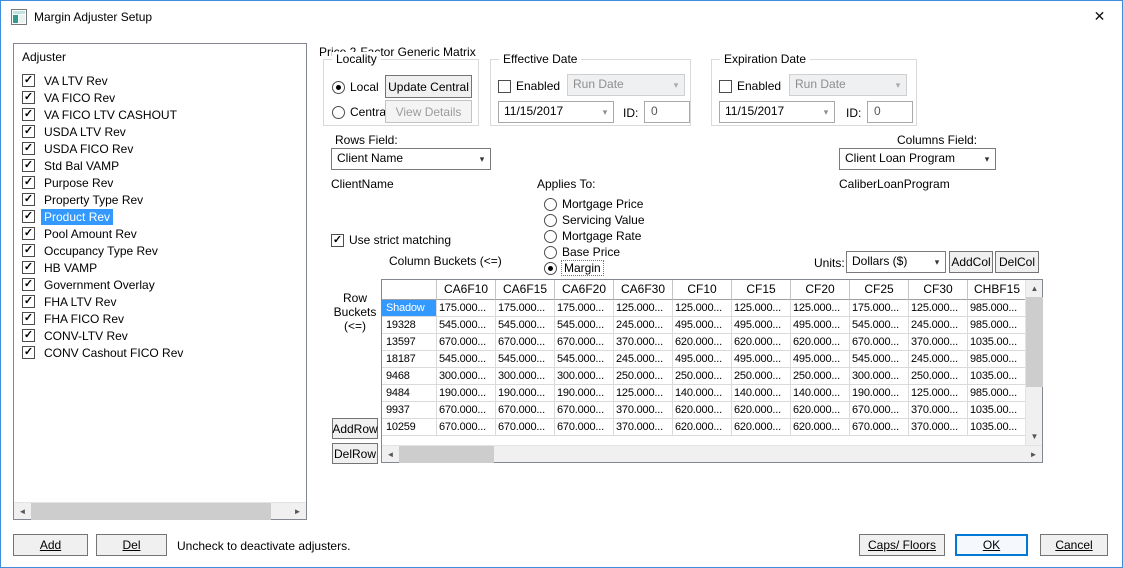  I want to click on adjuster-item: ✓ VA FICO Rev, so click(160, 97).